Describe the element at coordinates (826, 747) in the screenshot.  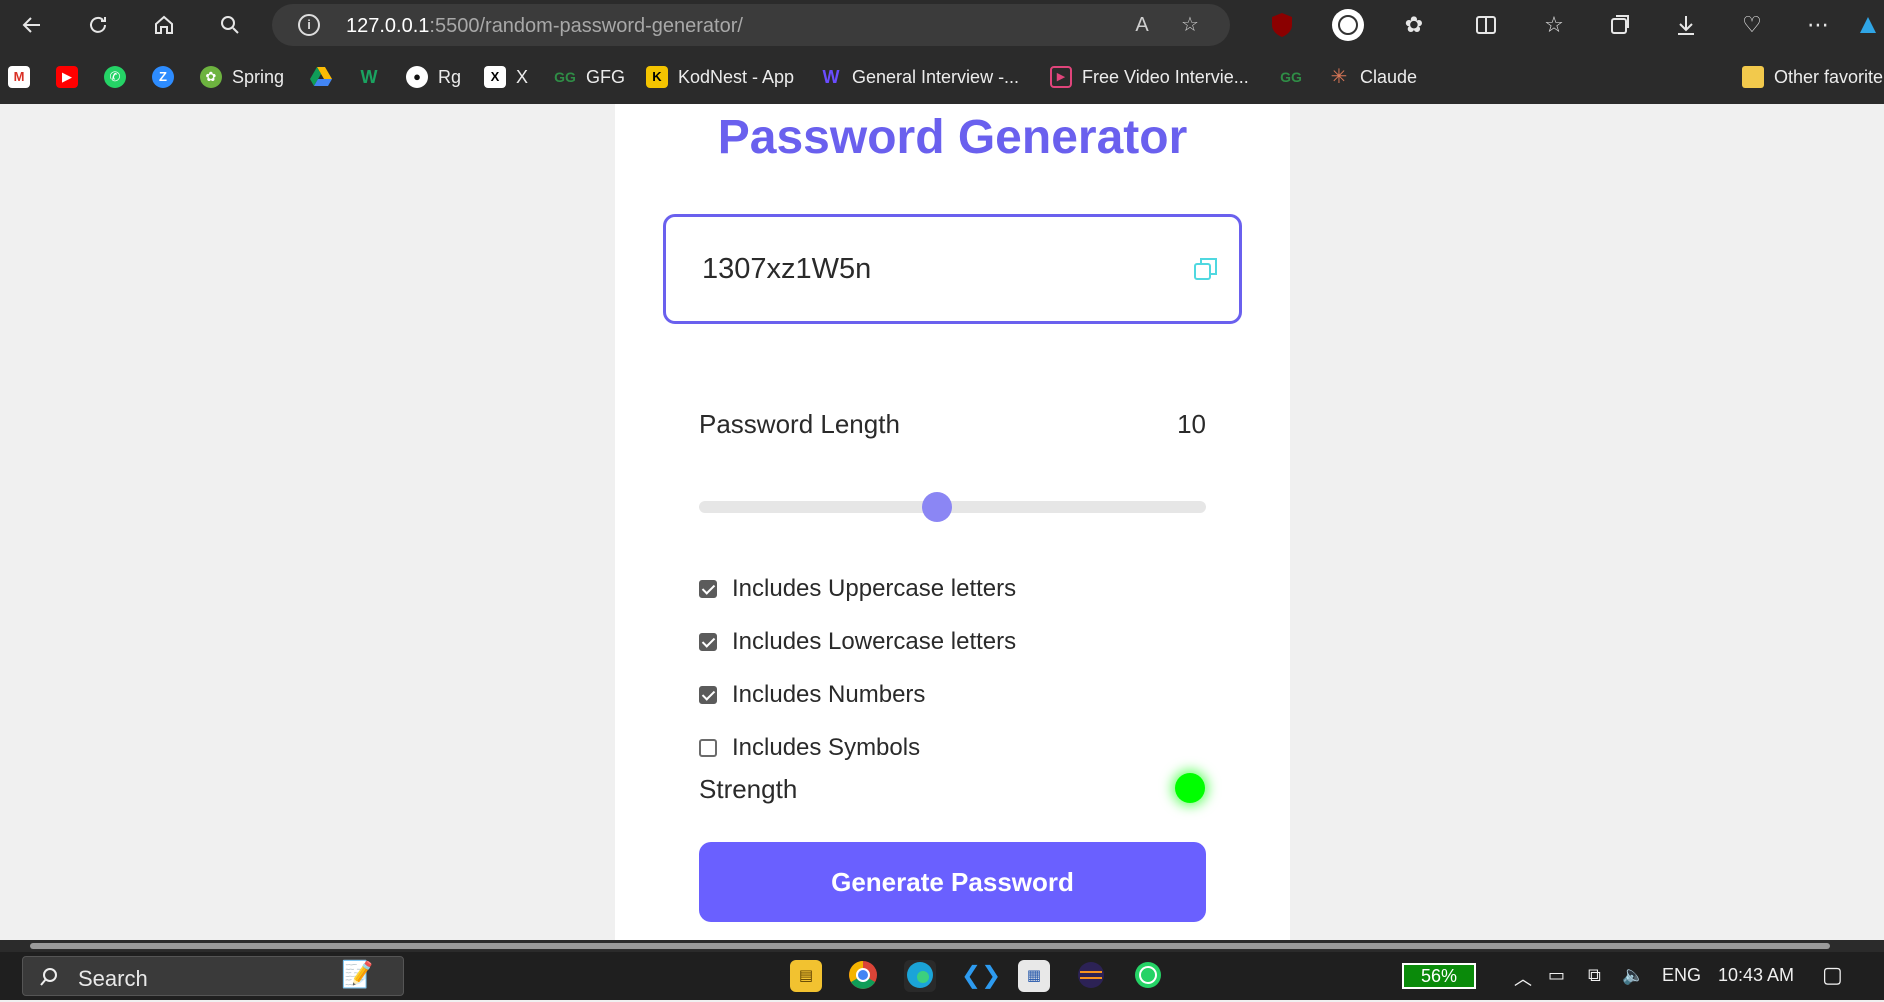
I see `option-label: Includes Symbols` at that location.